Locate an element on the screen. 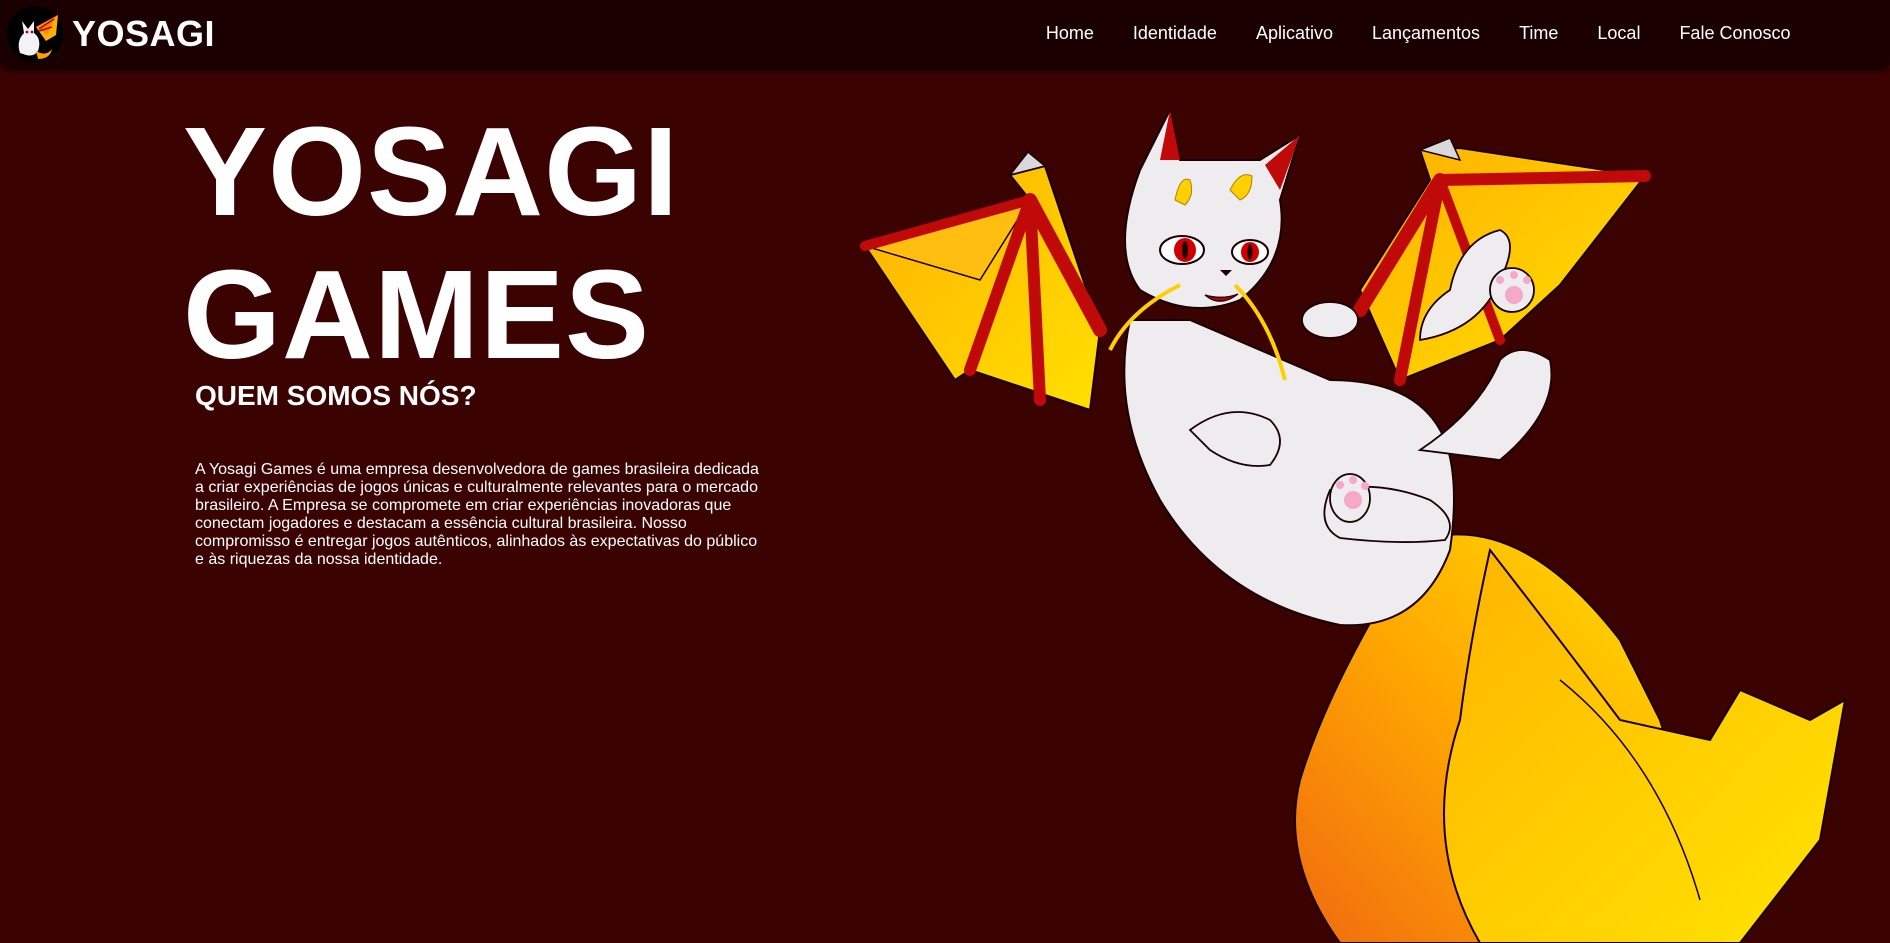  brand-name: YOSAGI is located at coordinates (144, 33).